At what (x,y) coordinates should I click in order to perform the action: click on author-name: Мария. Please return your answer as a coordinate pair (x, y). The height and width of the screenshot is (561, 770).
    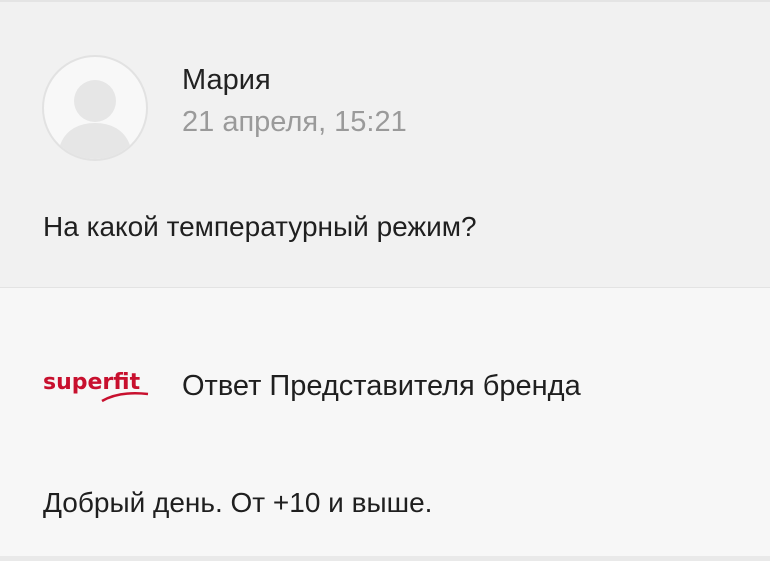
    Looking at the image, I should click on (226, 80).